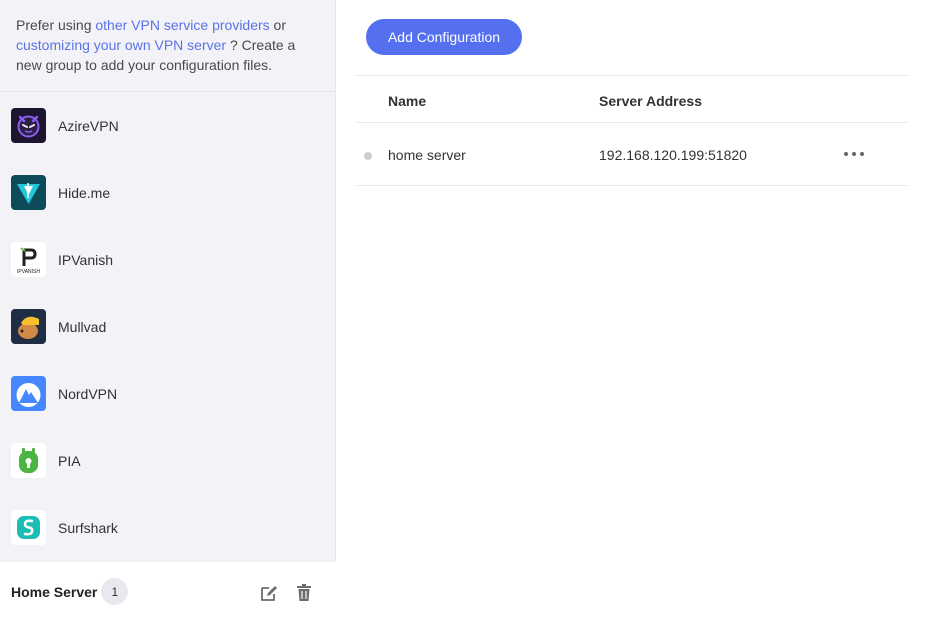 Image resolution: width=926 pixels, height=621 pixels. Describe the element at coordinates (28, 393) in the screenshot. I see `nordvpn-logo-icon` at that location.